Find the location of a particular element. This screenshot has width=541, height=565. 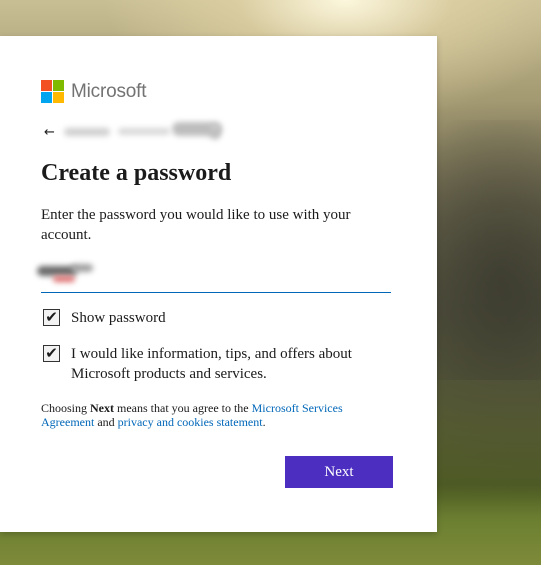

page-title: Create a password is located at coordinates (136, 173).